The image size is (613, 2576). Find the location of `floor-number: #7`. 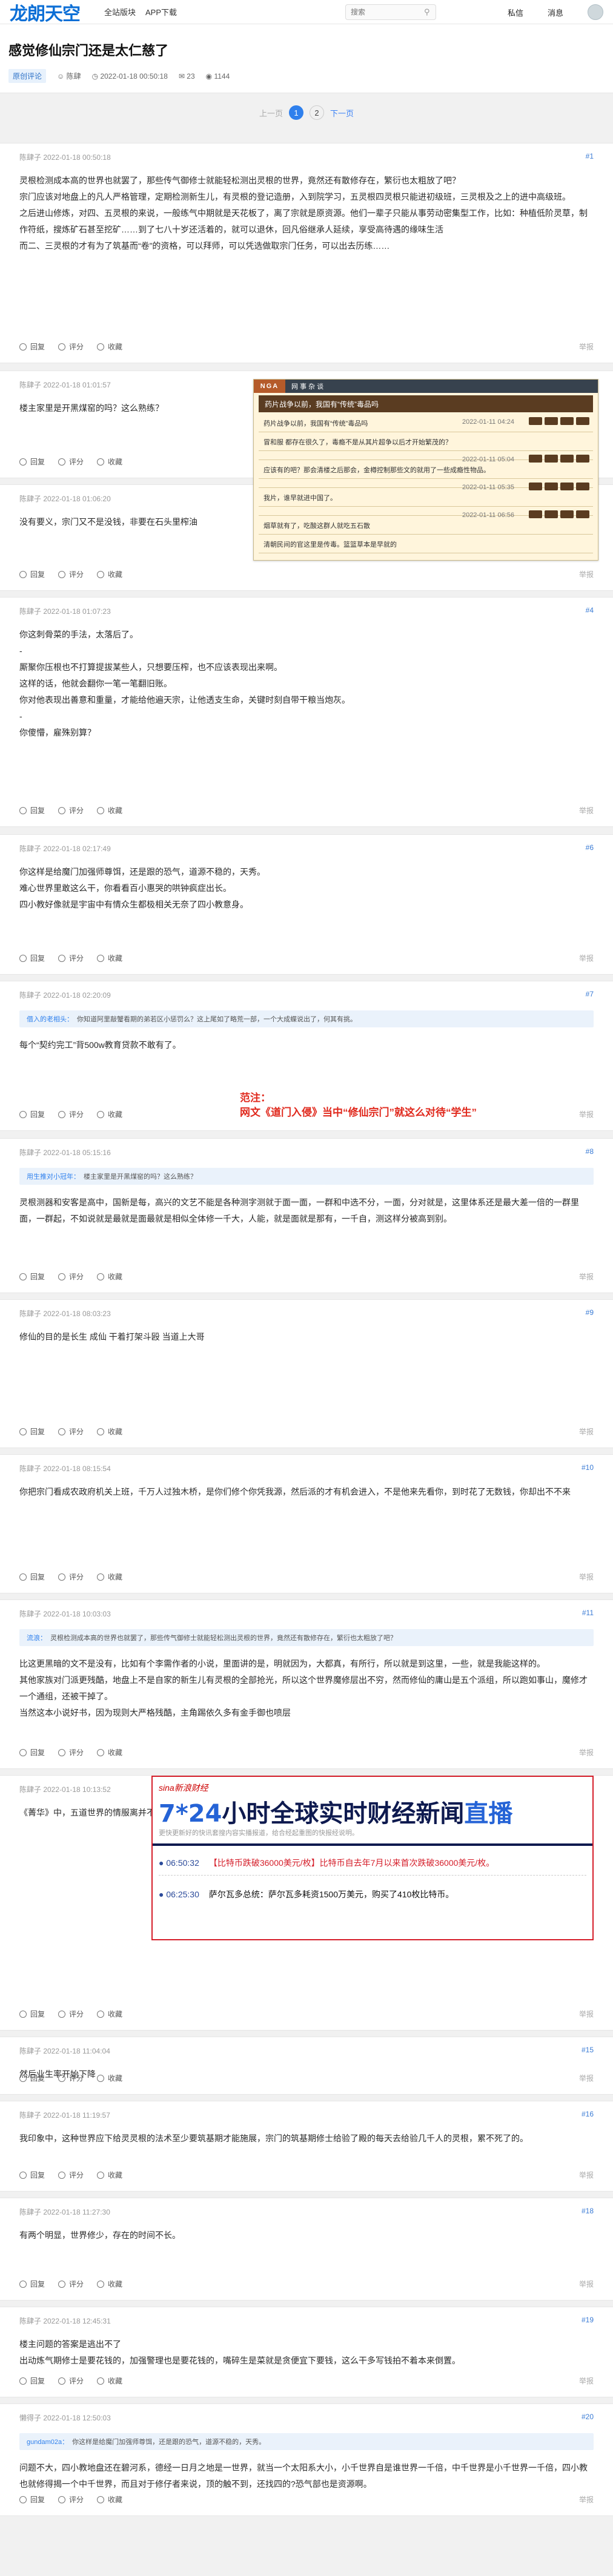

floor-number: #7 is located at coordinates (590, 994).